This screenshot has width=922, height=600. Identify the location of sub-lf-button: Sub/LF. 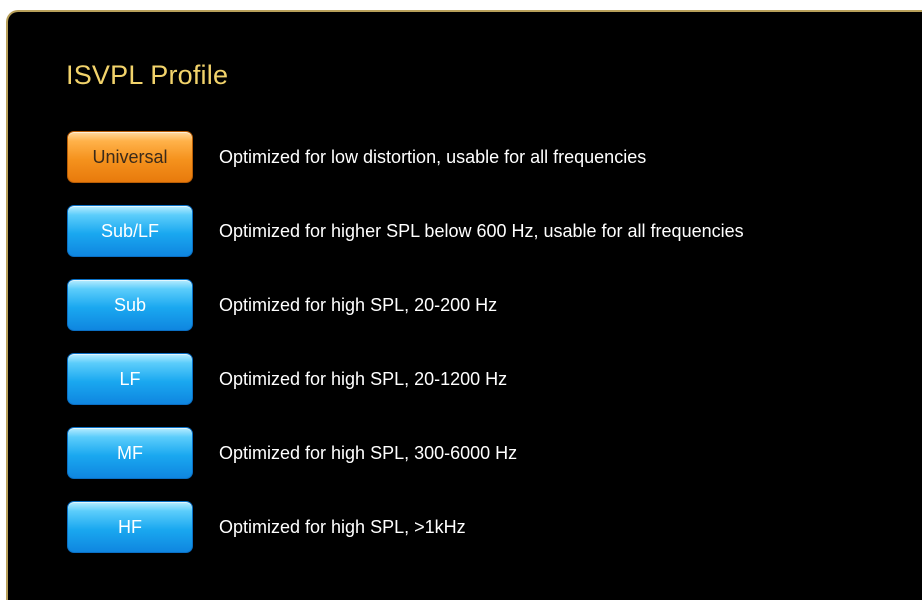
(130, 231).